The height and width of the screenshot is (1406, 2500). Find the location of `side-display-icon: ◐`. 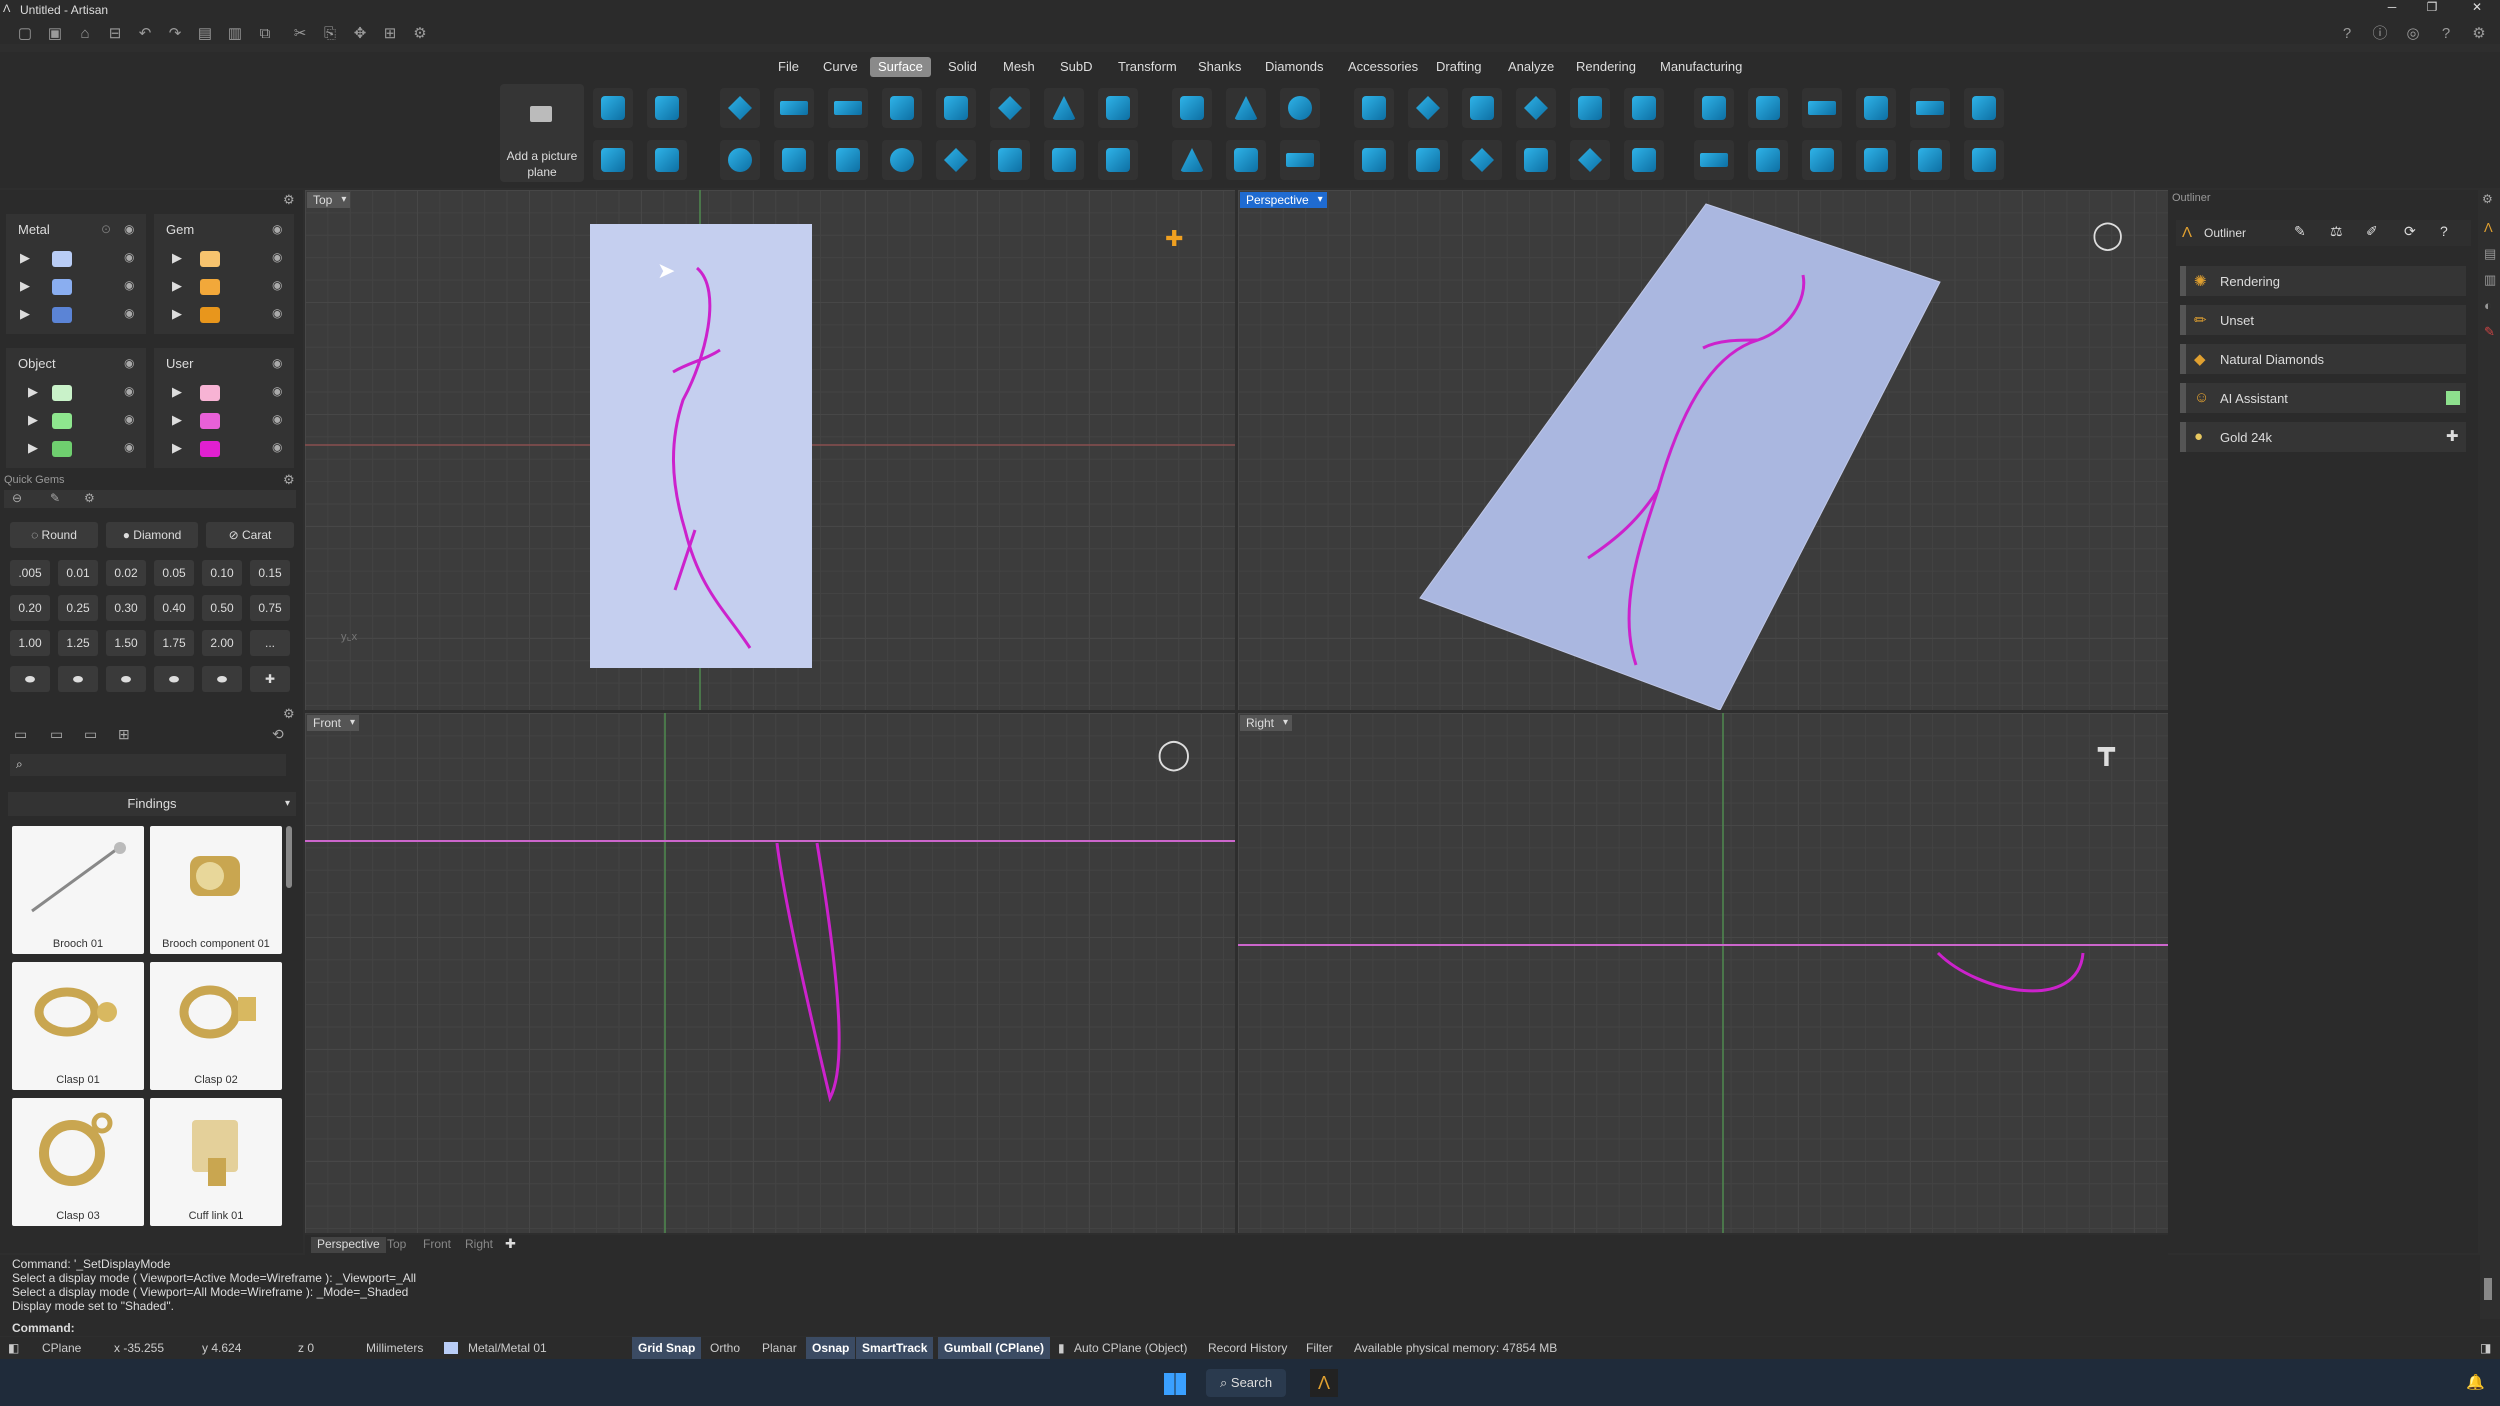

side-display-icon: ◐ is located at coordinates (2488, 305).